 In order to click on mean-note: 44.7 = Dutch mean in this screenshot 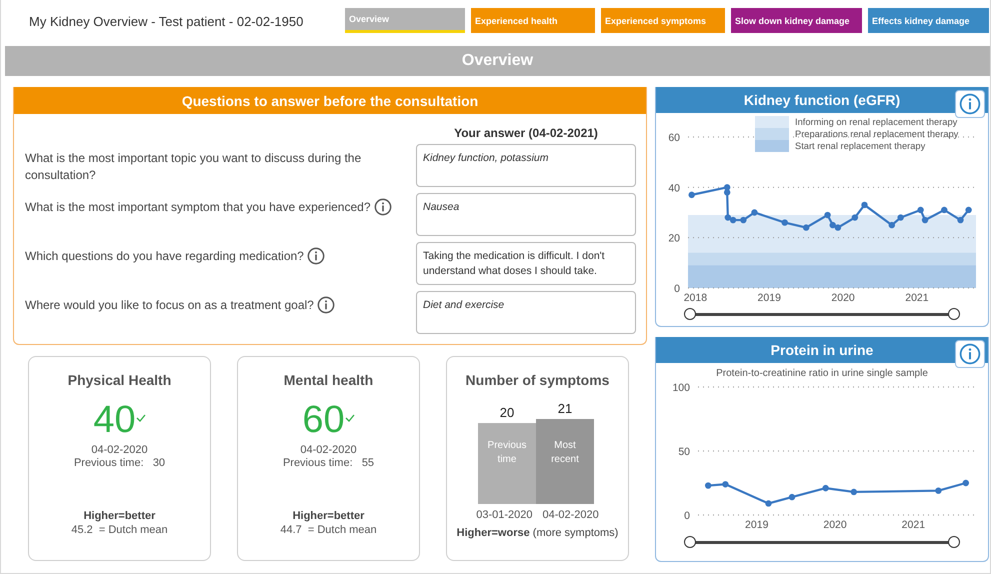, I will do `click(328, 530)`.